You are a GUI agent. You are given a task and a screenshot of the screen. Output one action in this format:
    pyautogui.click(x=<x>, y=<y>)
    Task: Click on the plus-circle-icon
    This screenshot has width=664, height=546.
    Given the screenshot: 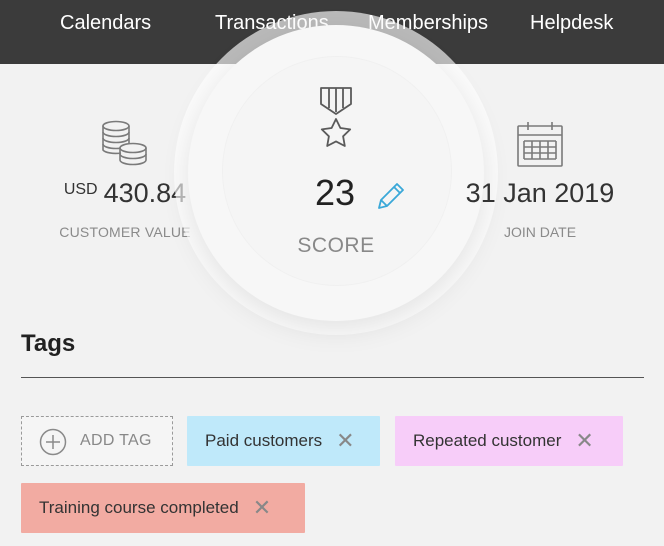 What is the action you would take?
    pyautogui.click(x=53, y=444)
    